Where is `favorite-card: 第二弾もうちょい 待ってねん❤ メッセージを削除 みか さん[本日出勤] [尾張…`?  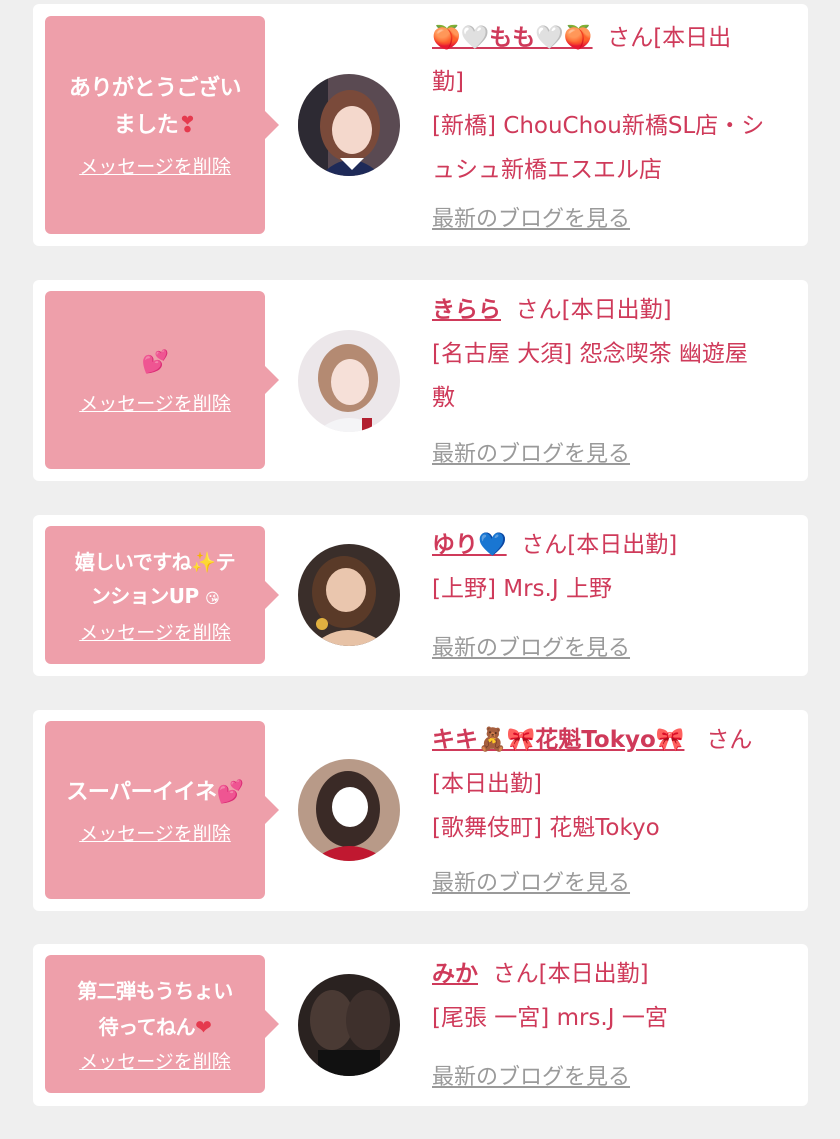 favorite-card: 第二弾もうちょい 待ってねん❤ メッセージを削除 みか さん[本日出勤] [尾張… is located at coordinates (420, 1025).